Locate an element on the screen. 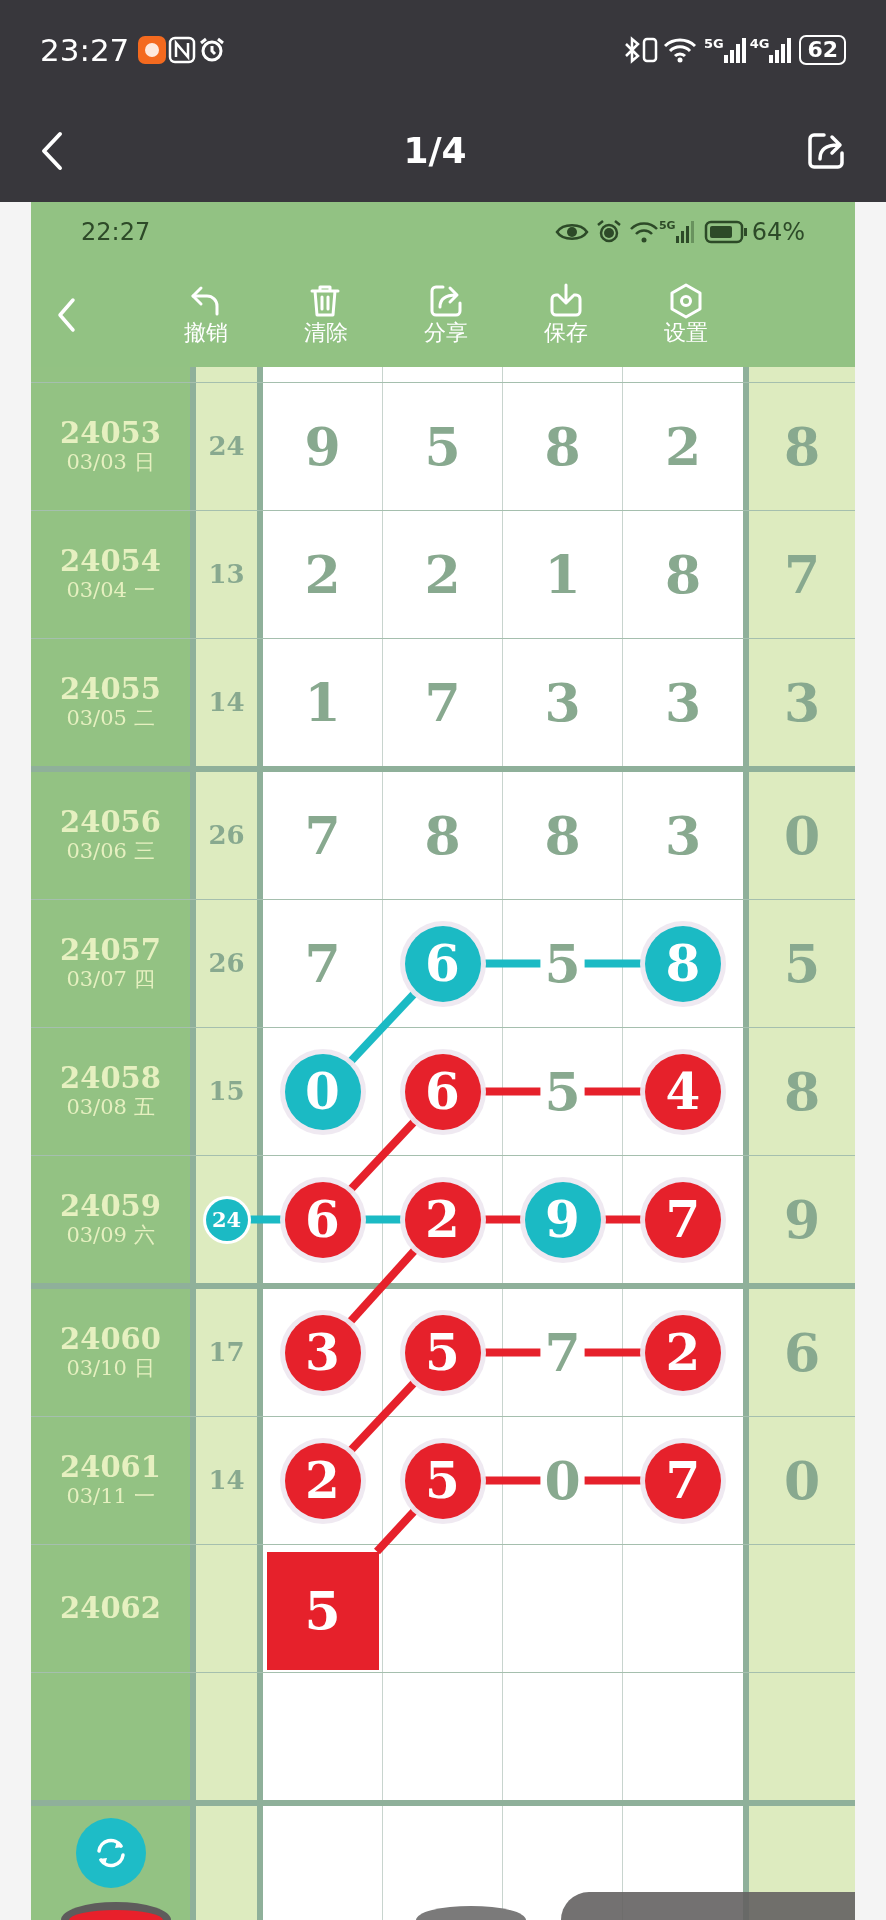  number-block: 5 is located at coordinates (322, 1610).